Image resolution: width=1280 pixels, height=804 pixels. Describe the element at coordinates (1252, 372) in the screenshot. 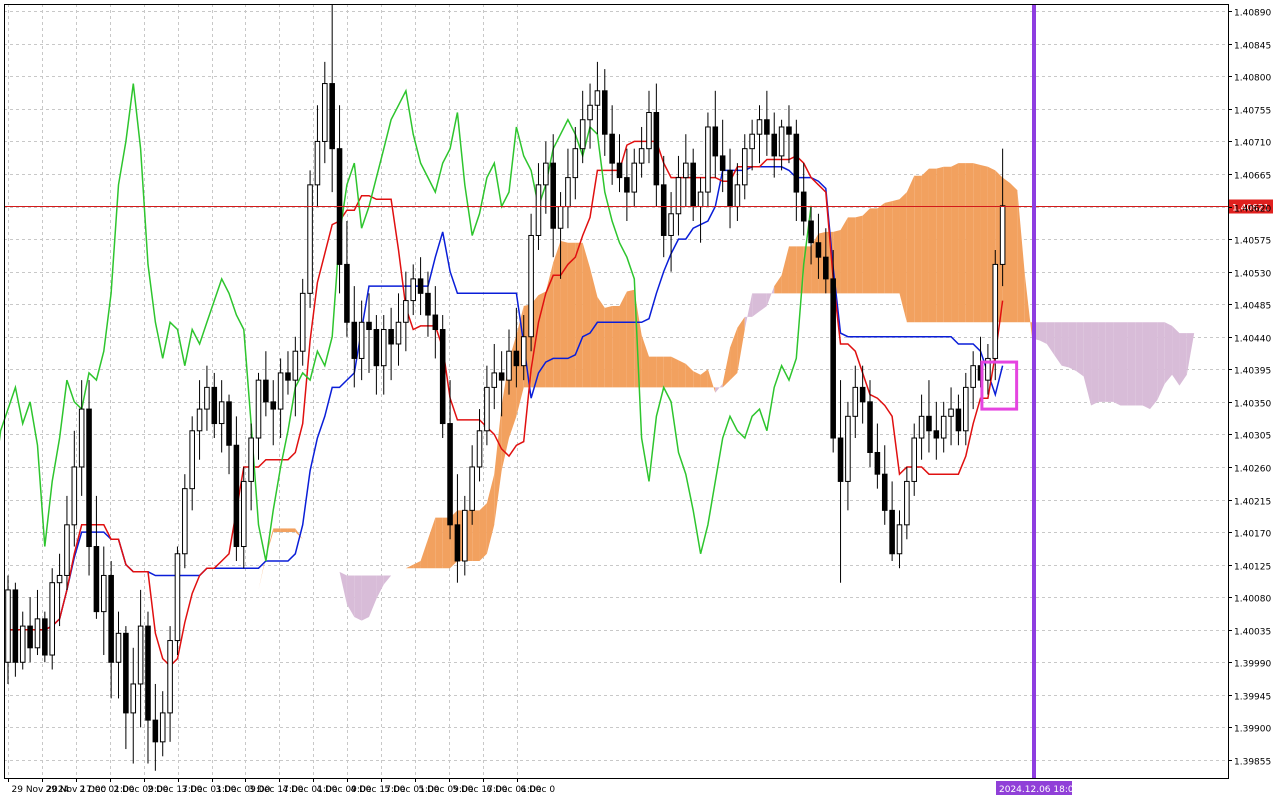

I see `price-tick-label: 1.40395` at that location.